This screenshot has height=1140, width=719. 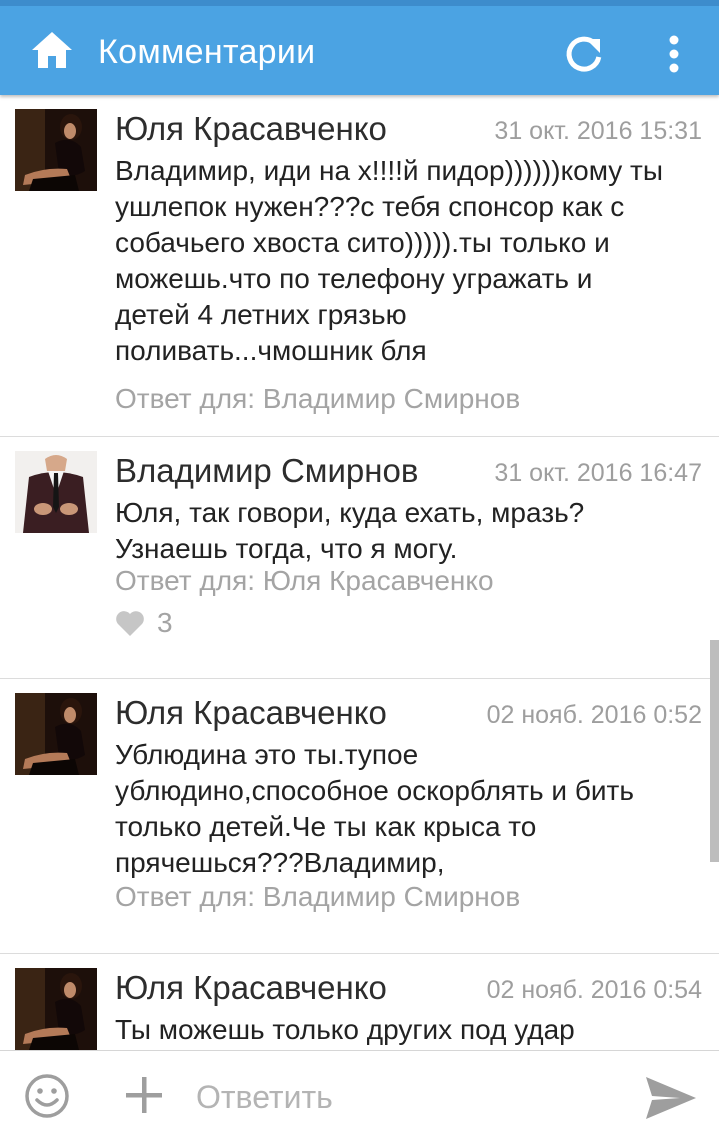 I want to click on refresh-button, so click(x=584, y=54).